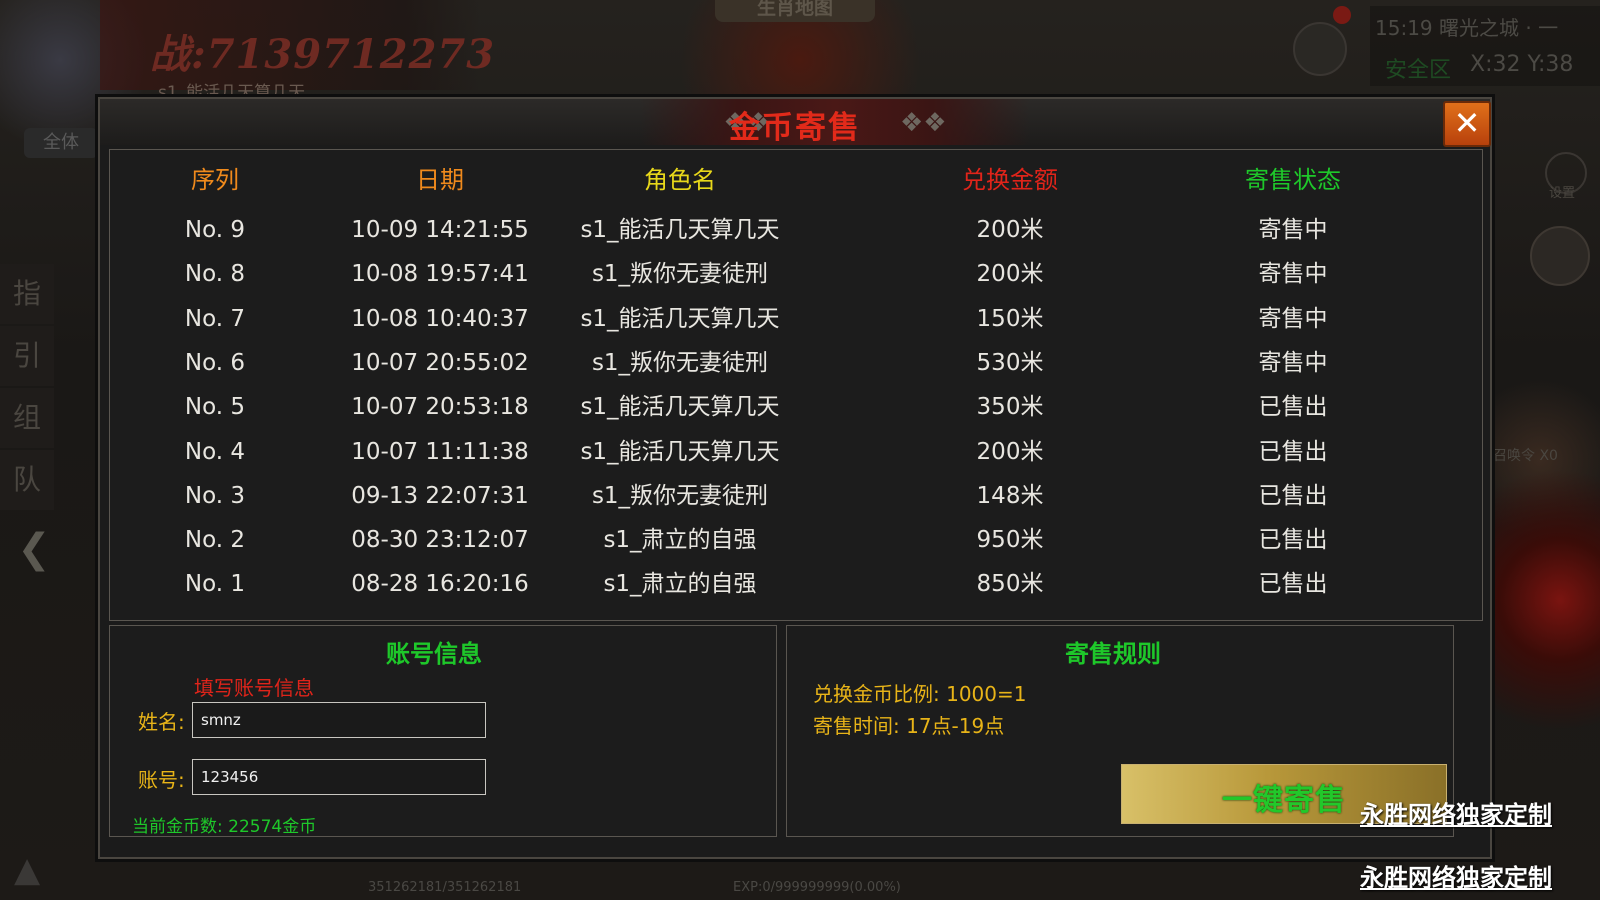 The image size is (1600, 900). Describe the element at coordinates (1284, 800) in the screenshot. I see `sell-button-label: 一键寄售` at that location.